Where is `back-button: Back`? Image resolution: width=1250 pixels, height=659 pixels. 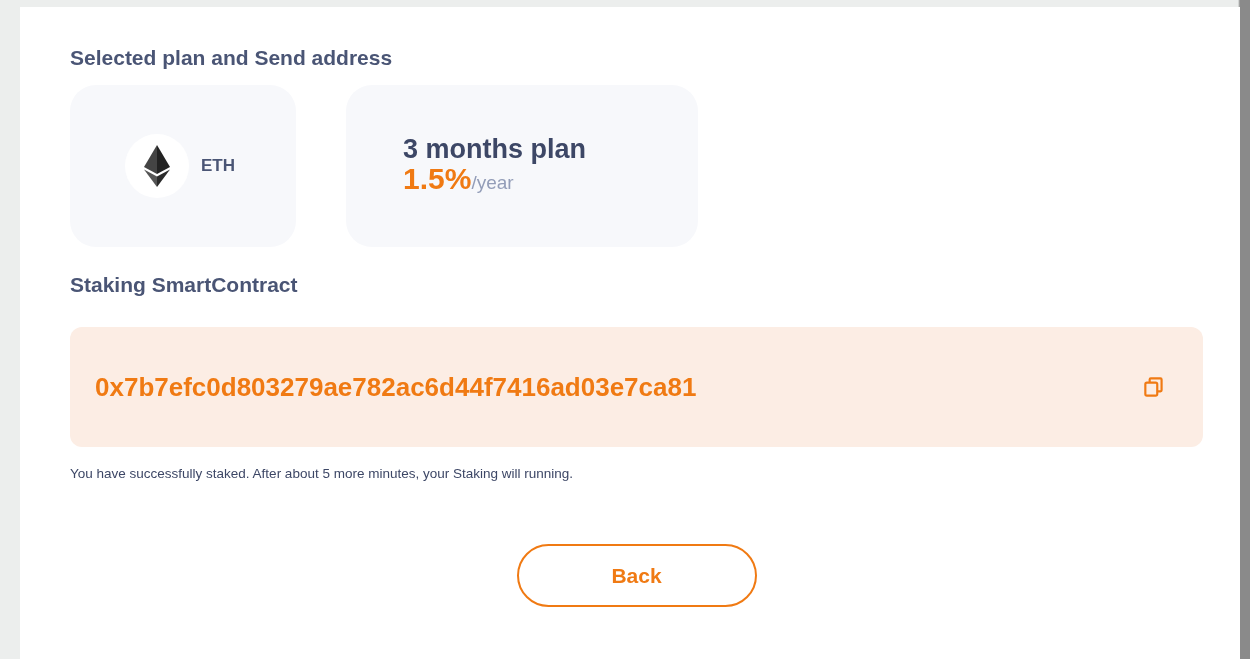 back-button: Back is located at coordinates (636, 575).